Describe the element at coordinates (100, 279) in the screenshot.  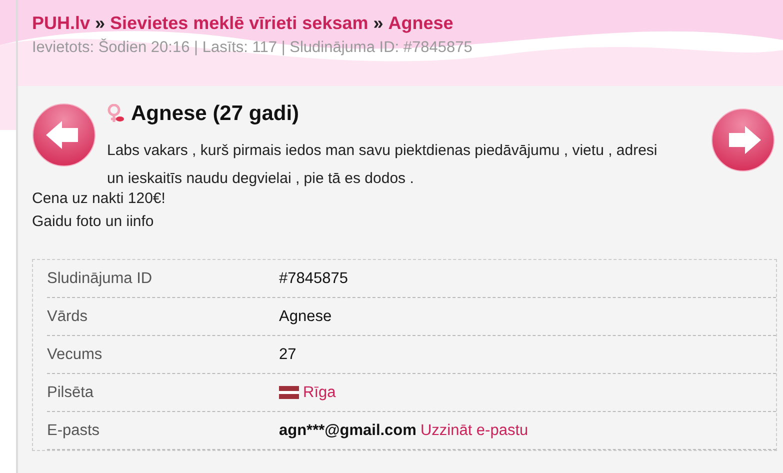
I see `field-label: Sludinājuma ID` at that location.